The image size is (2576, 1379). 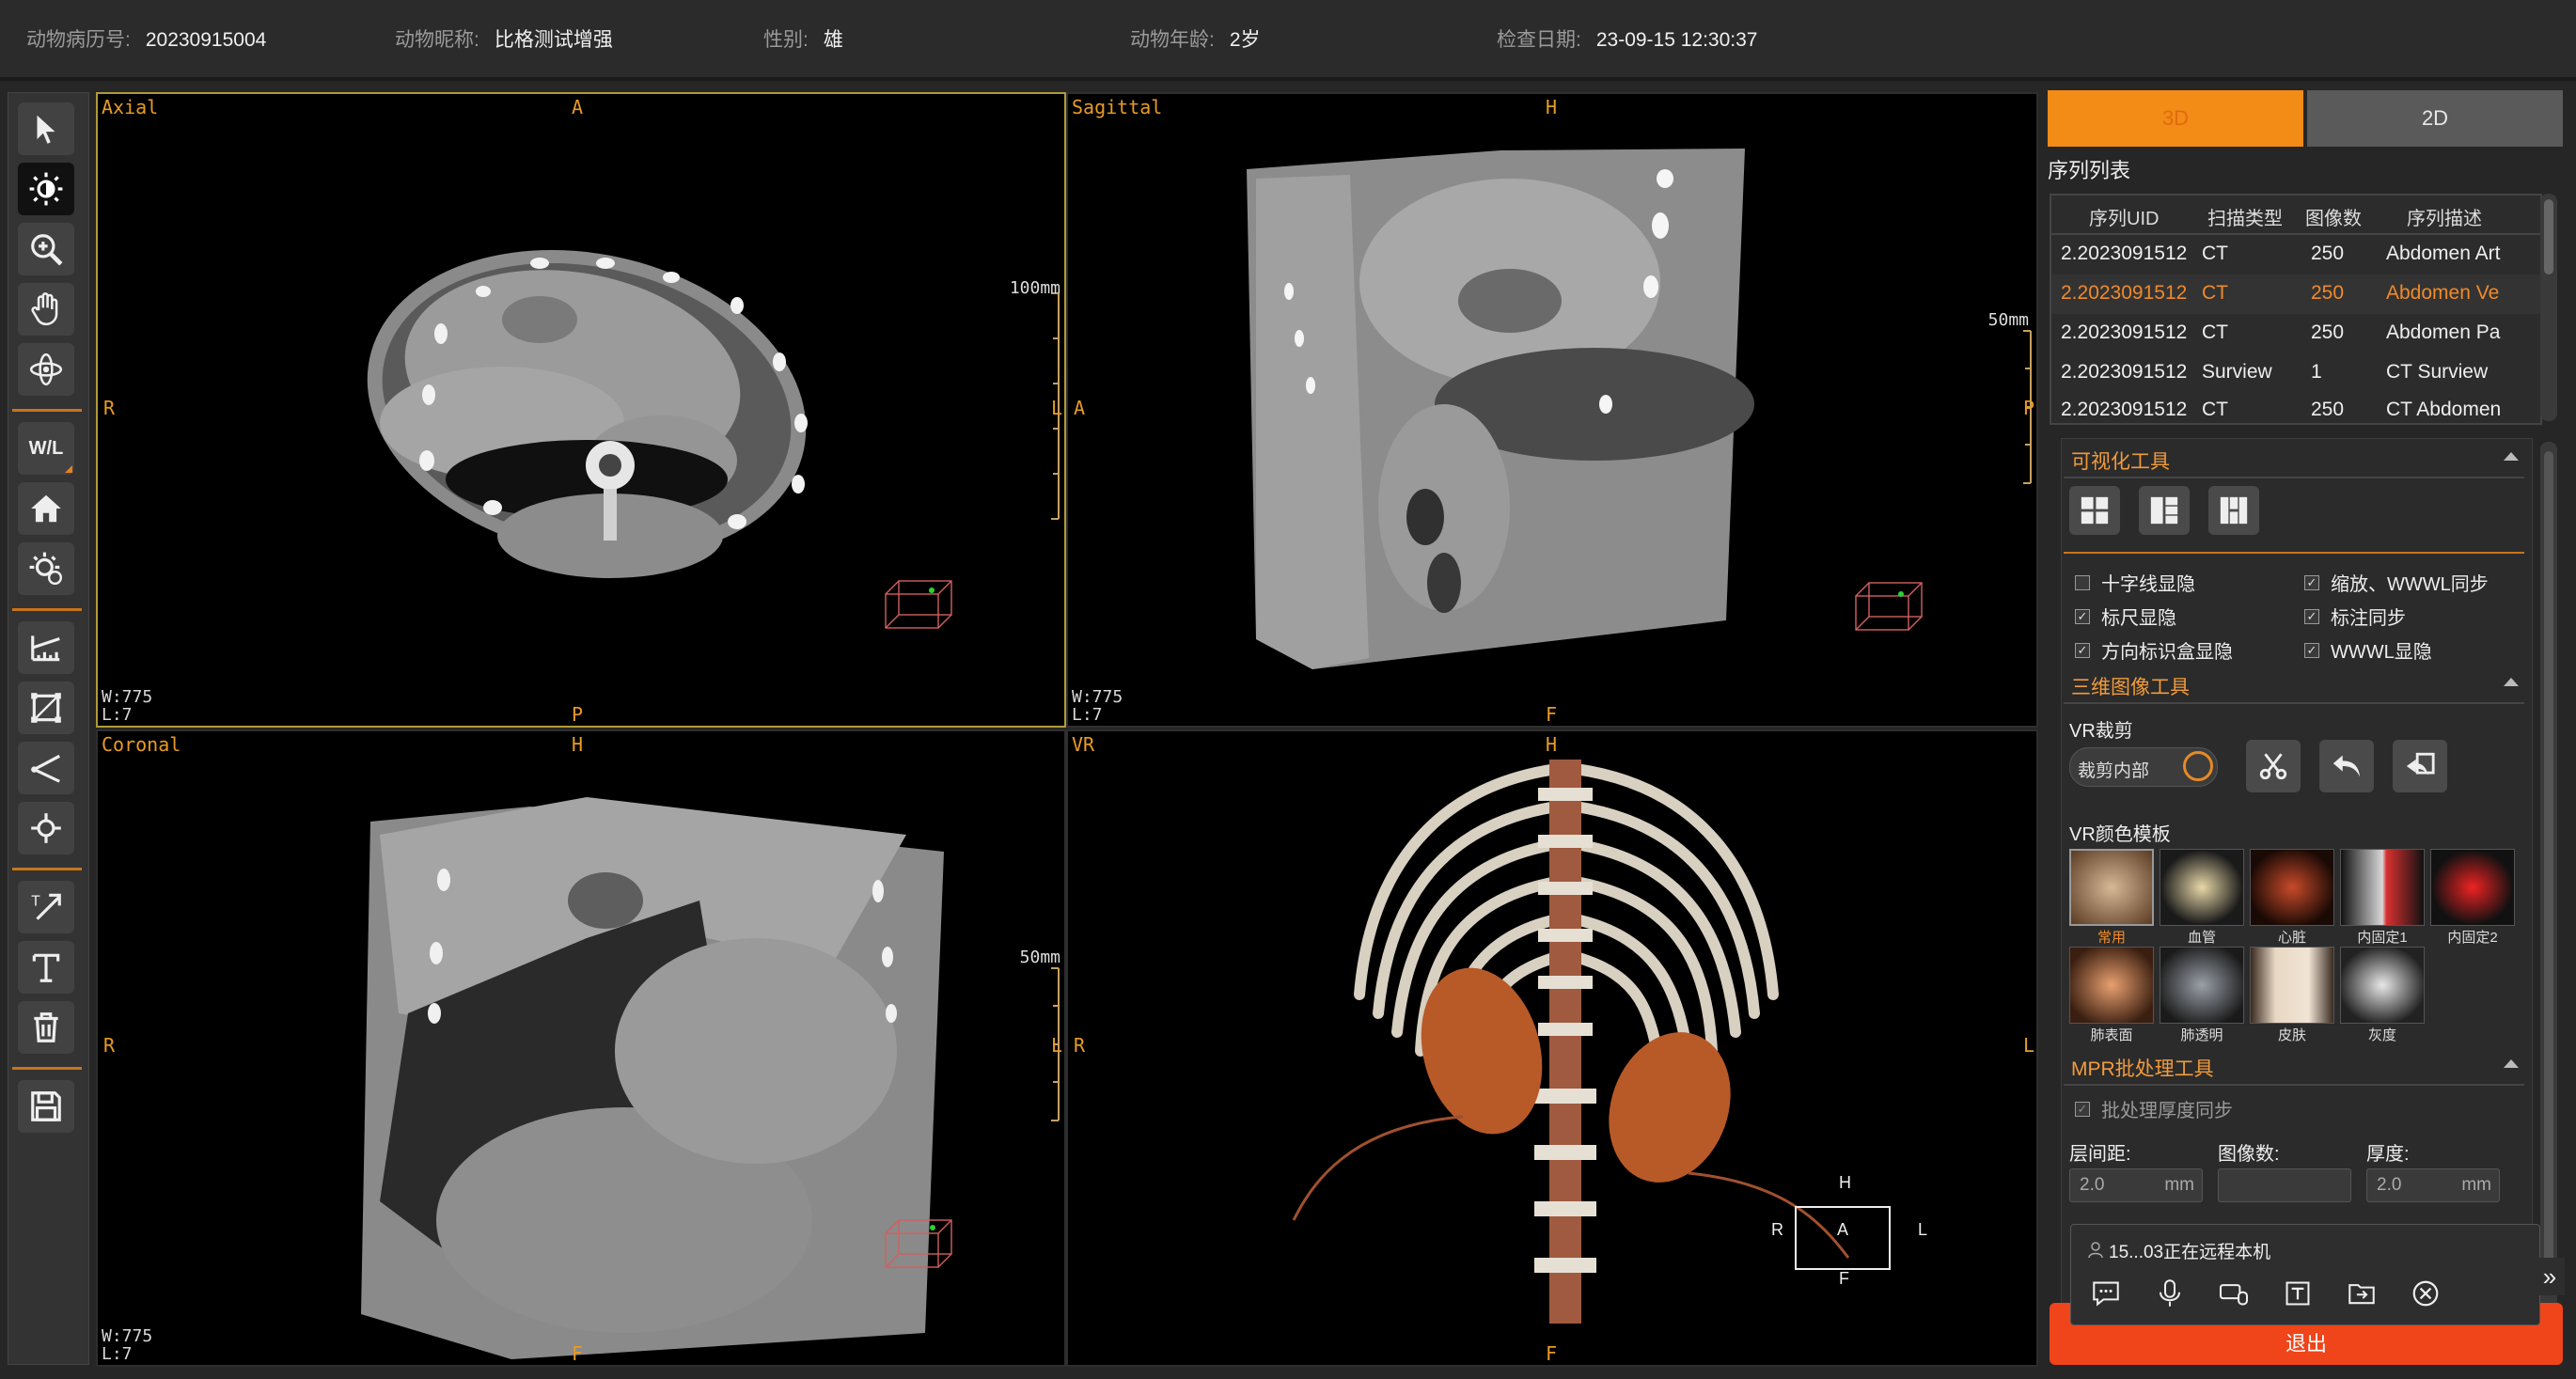 What do you see at coordinates (46, 1027) in the screenshot?
I see `delete-button` at bounding box center [46, 1027].